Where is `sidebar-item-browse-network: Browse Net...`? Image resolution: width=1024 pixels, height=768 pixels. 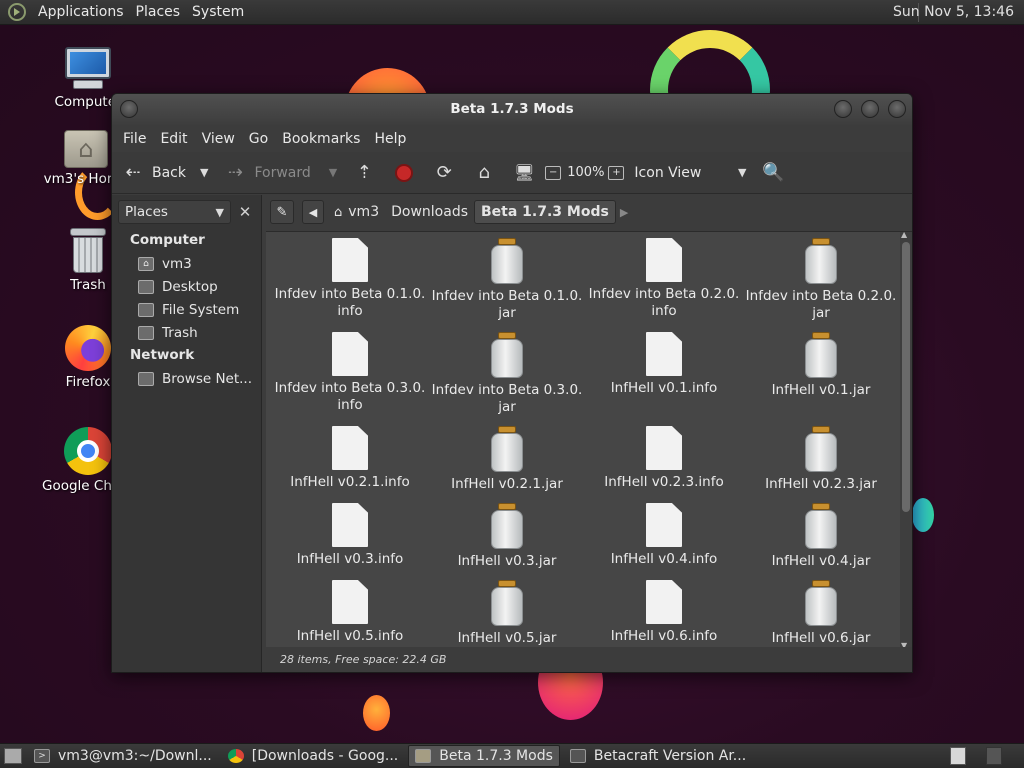 sidebar-item-browse-network: Browse Net... is located at coordinates (186, 378).